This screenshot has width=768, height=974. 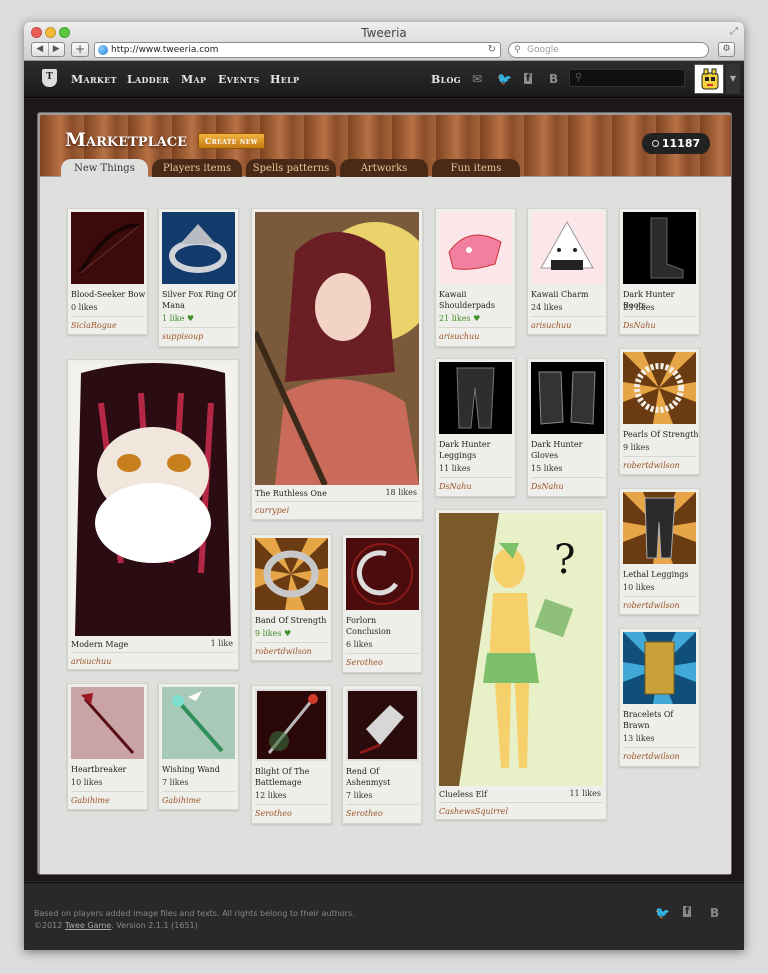 I want to click on item-author: suppisoup, so click(x=182, y=336).